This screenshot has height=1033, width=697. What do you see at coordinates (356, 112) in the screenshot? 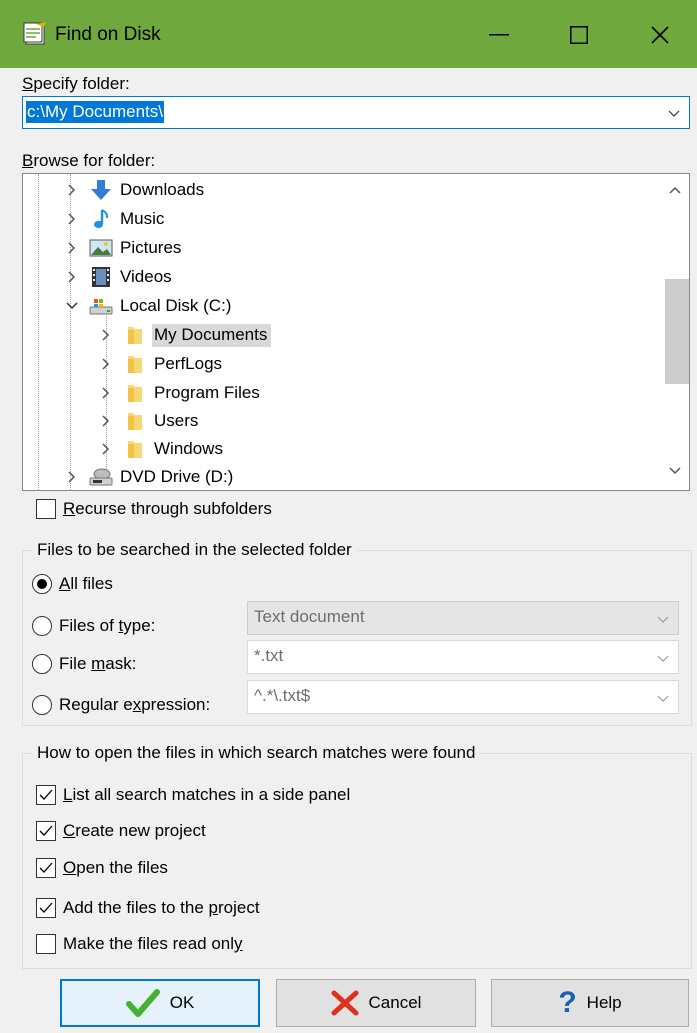
I see `folder-combo: c:\My Documents\` at bounding box center [356, 112].